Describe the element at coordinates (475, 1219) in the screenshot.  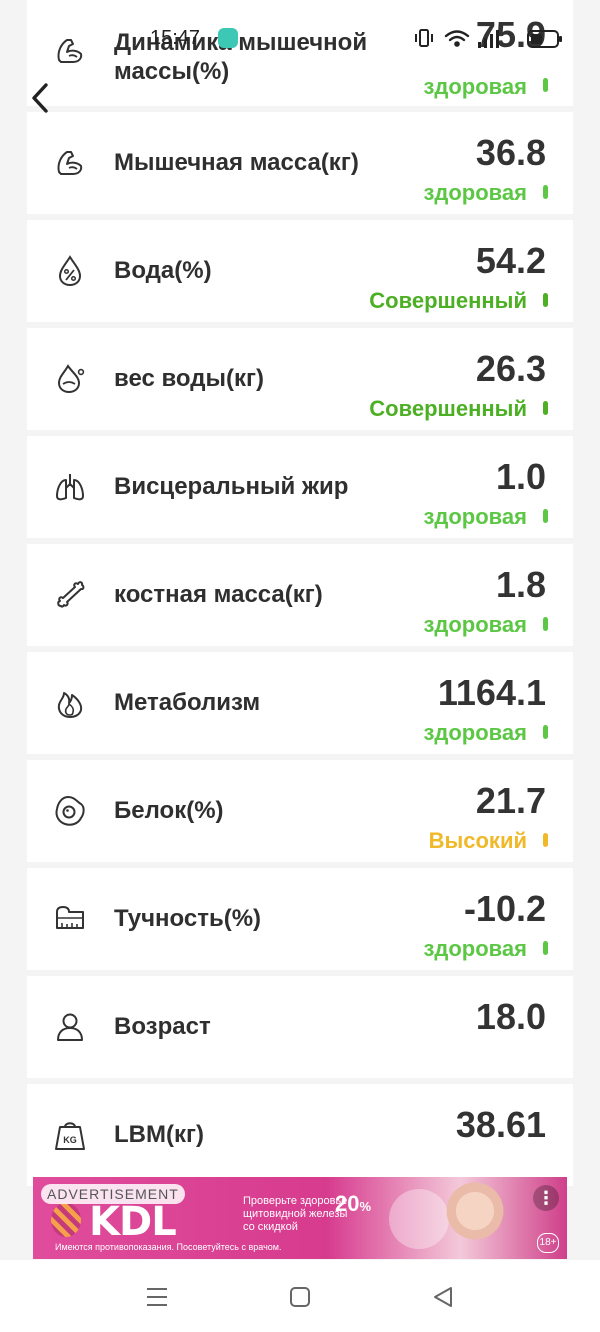
I see `ad-model-image` at that location.